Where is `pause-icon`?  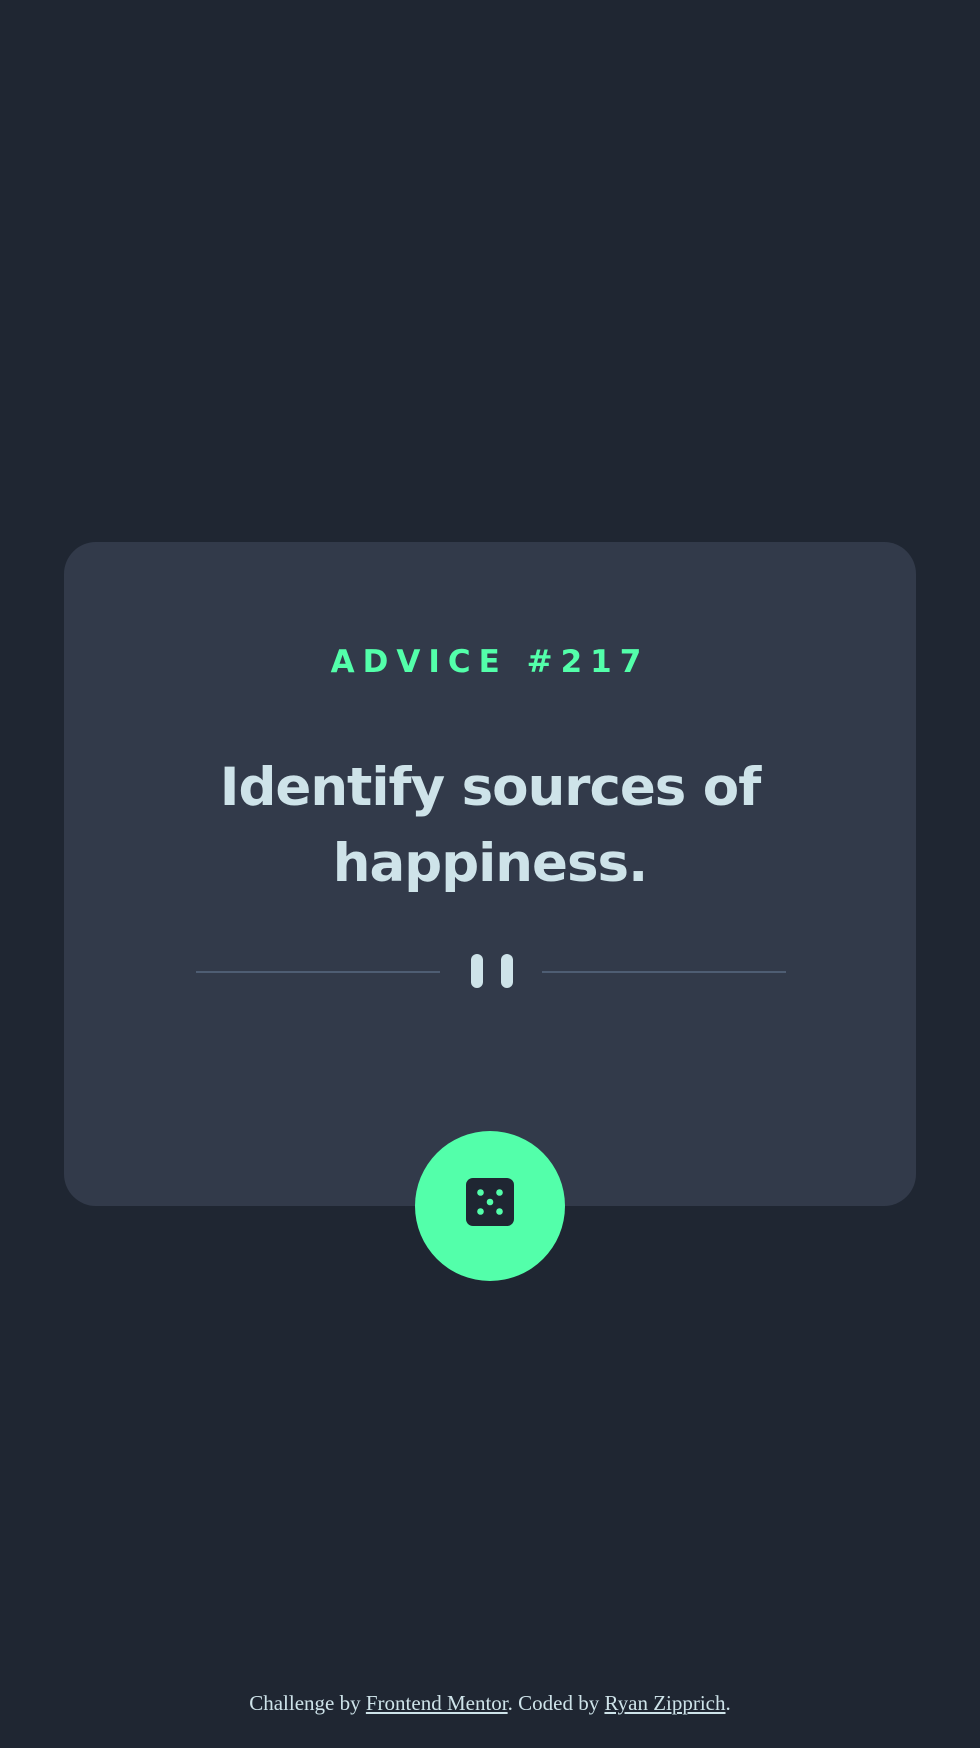 pause-icon is located at coordinates (492, 971).